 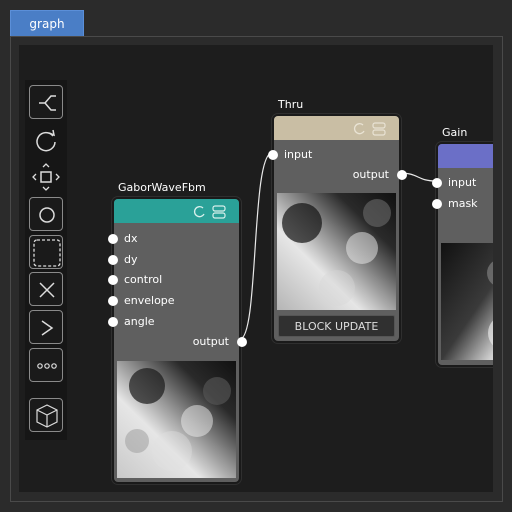 I want to click on port-label: envelope, so click(x=149, y=300).